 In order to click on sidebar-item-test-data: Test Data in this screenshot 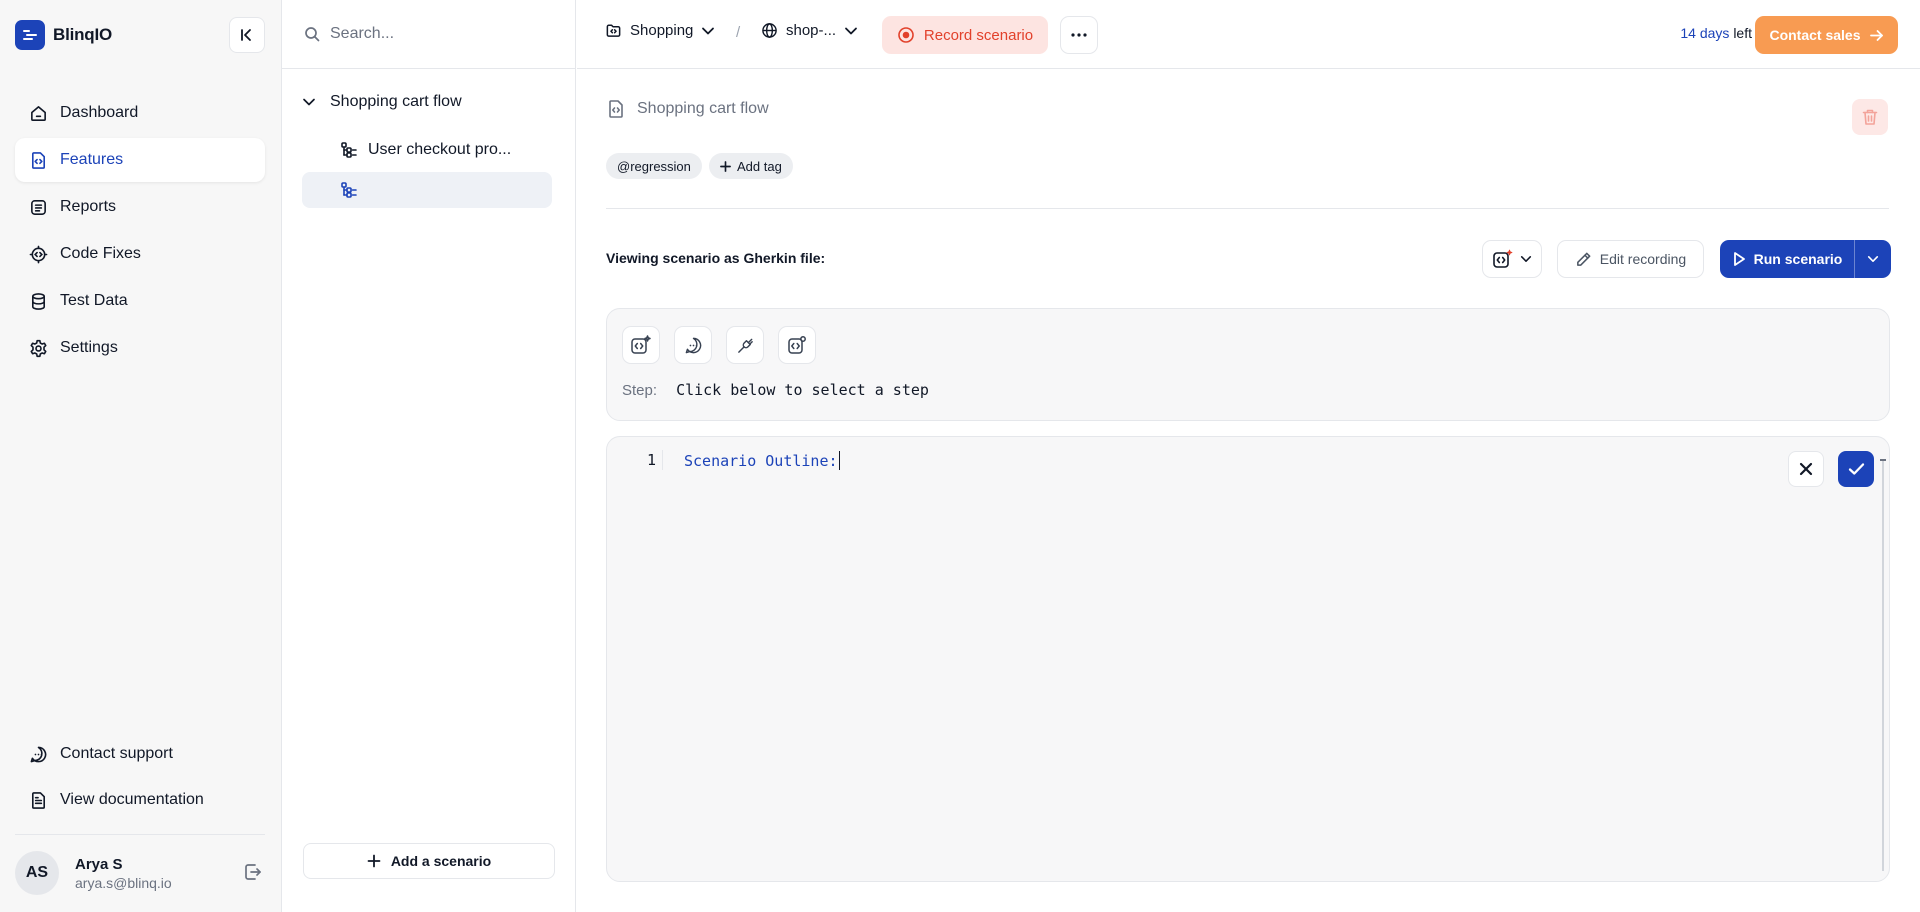, I will do `click(140, 301)`.